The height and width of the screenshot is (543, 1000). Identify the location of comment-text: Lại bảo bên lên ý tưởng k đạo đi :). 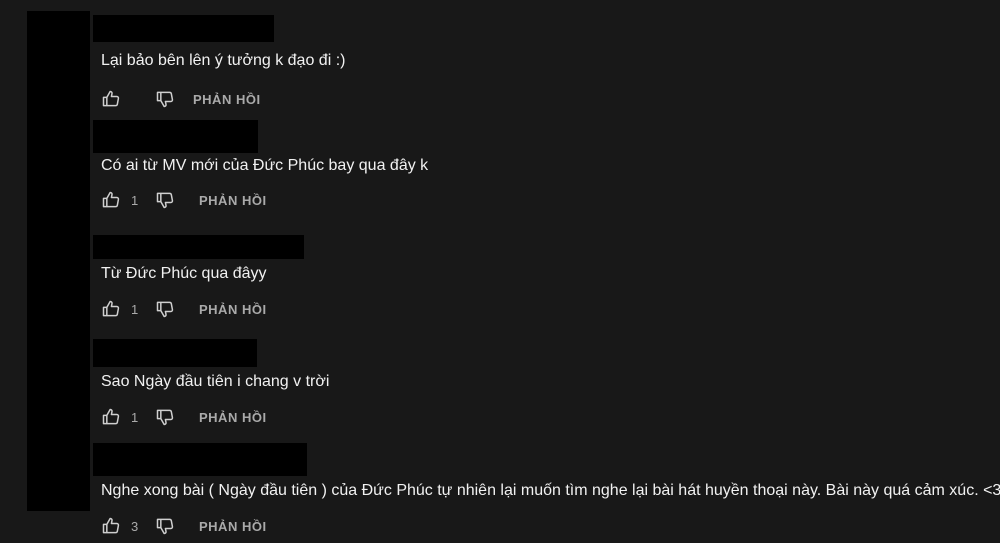
(223, 60).